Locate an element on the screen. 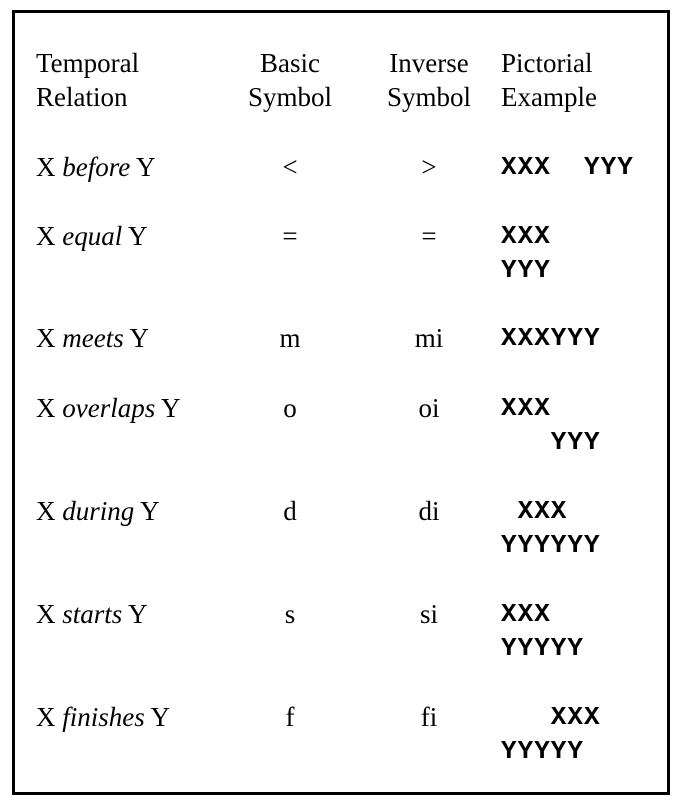  basic-symbol-overlaps: o is located at coordinates (290, 408).